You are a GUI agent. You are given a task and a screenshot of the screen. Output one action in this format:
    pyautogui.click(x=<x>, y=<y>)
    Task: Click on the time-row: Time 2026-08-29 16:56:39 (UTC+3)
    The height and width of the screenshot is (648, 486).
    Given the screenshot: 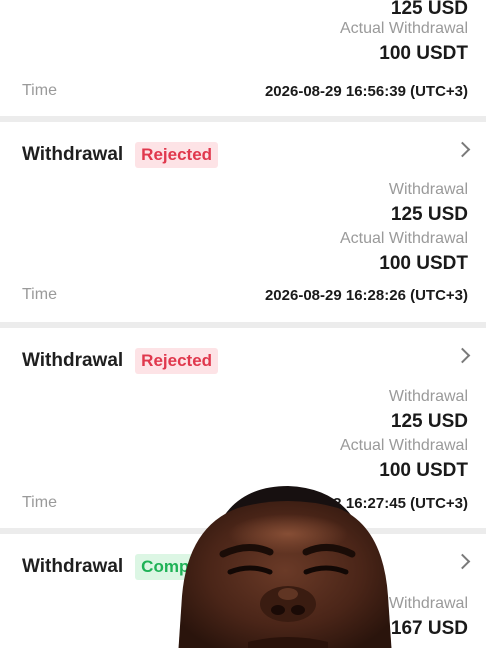 What is the action you would take?
    pyautogui.click(x=245, y=91)
    